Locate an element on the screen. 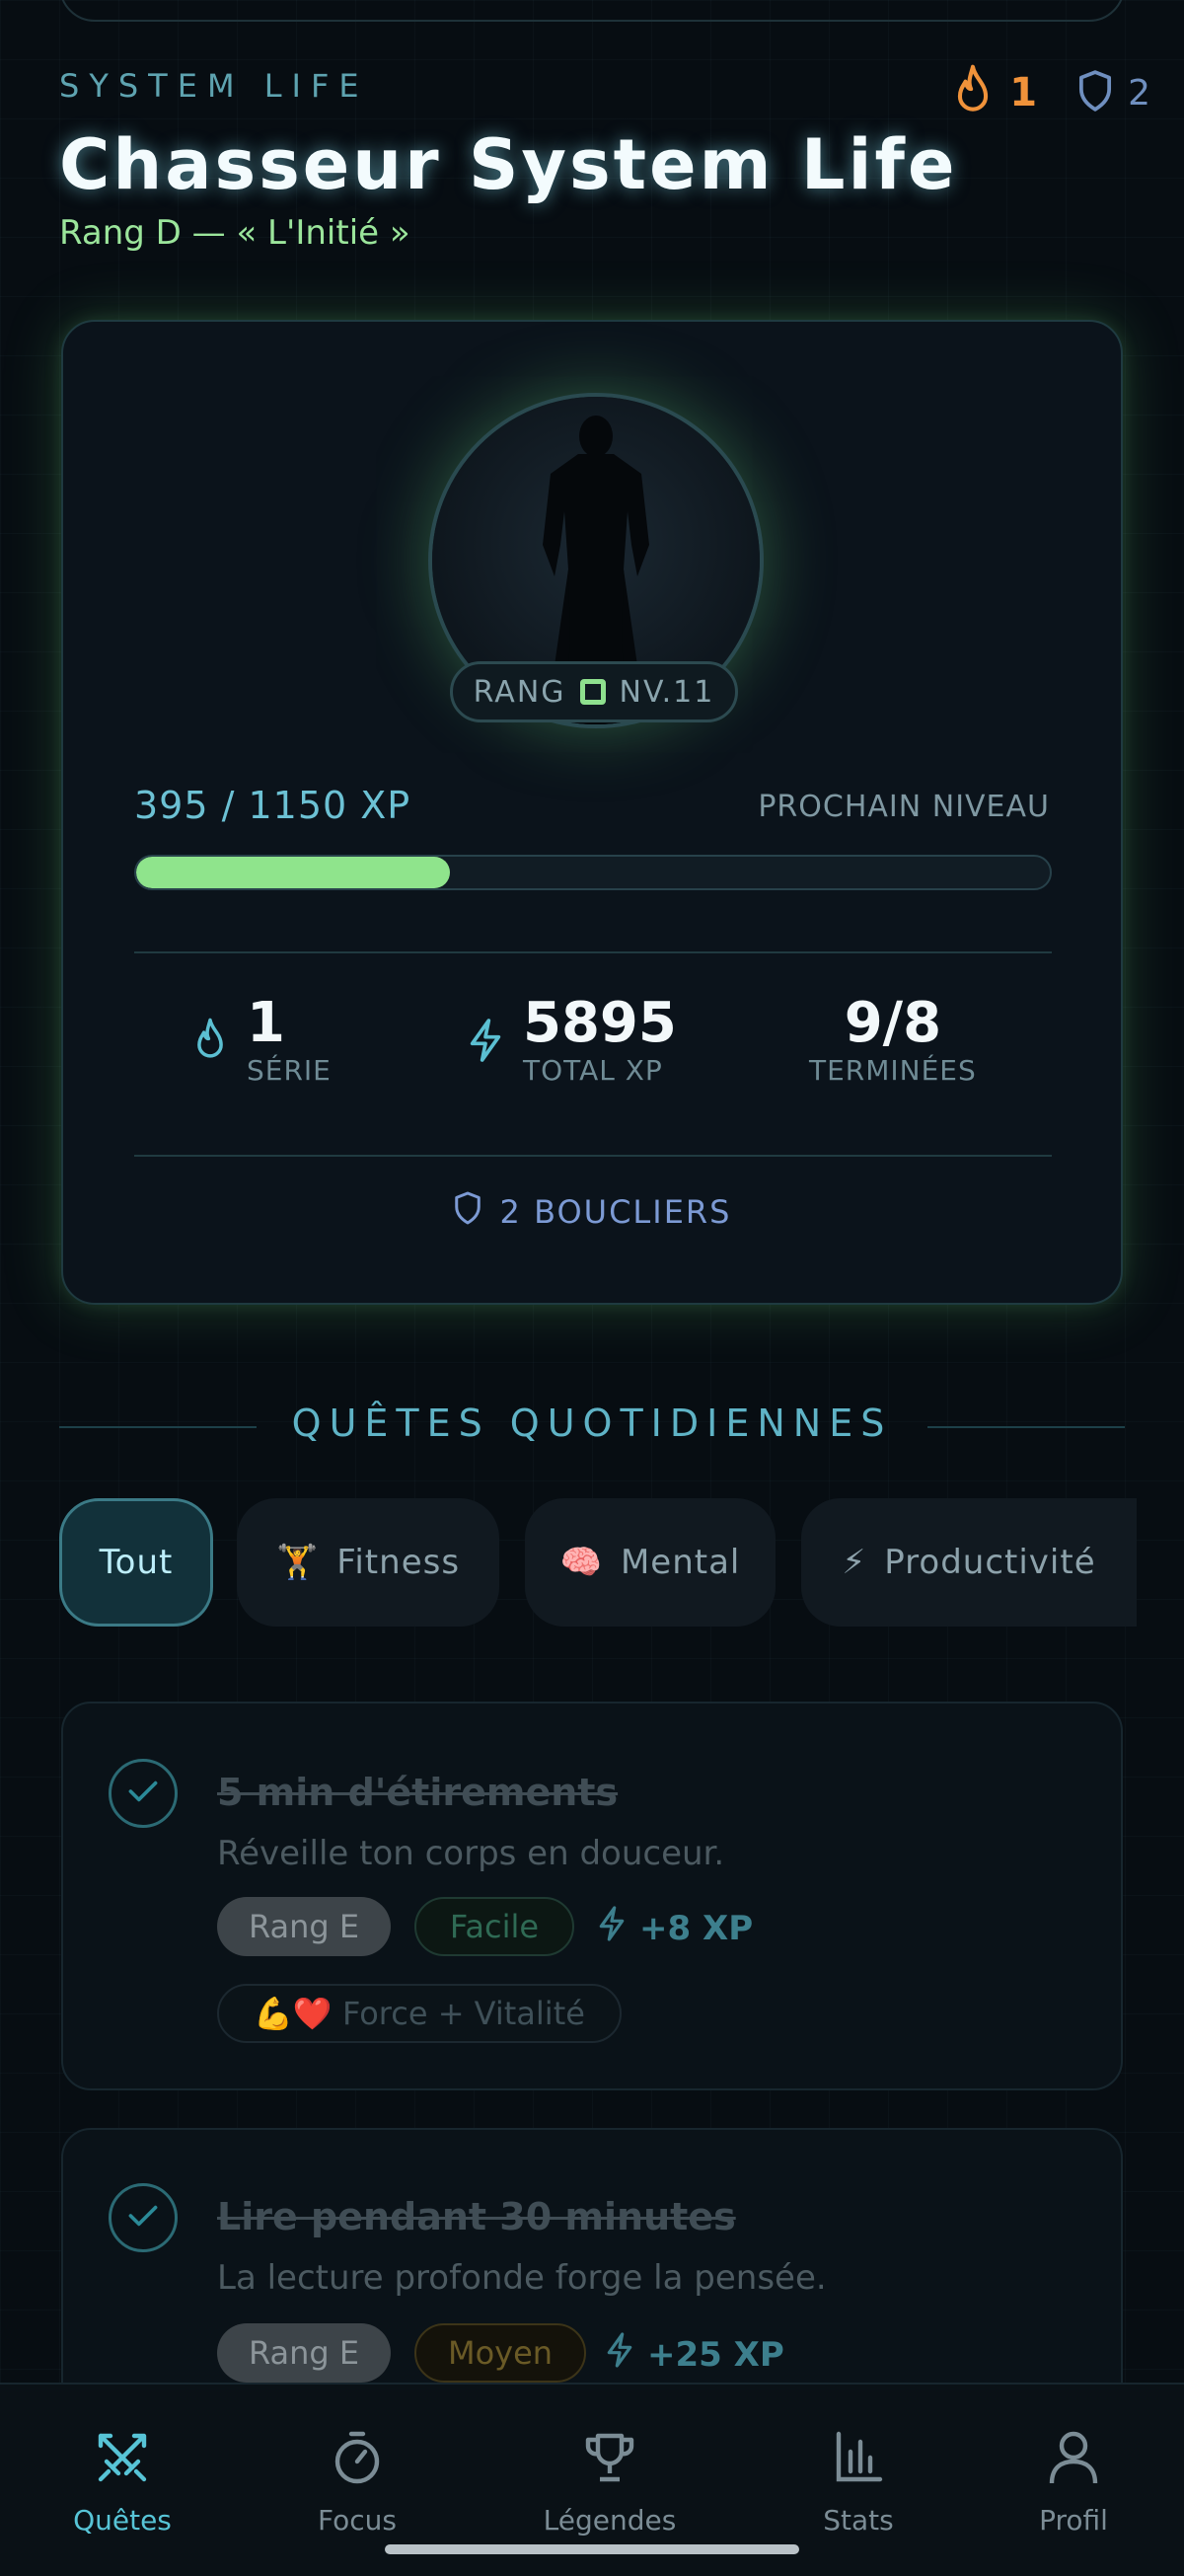  stat-streak: 1 SÉRIE is located at coordinates (261, 1041).